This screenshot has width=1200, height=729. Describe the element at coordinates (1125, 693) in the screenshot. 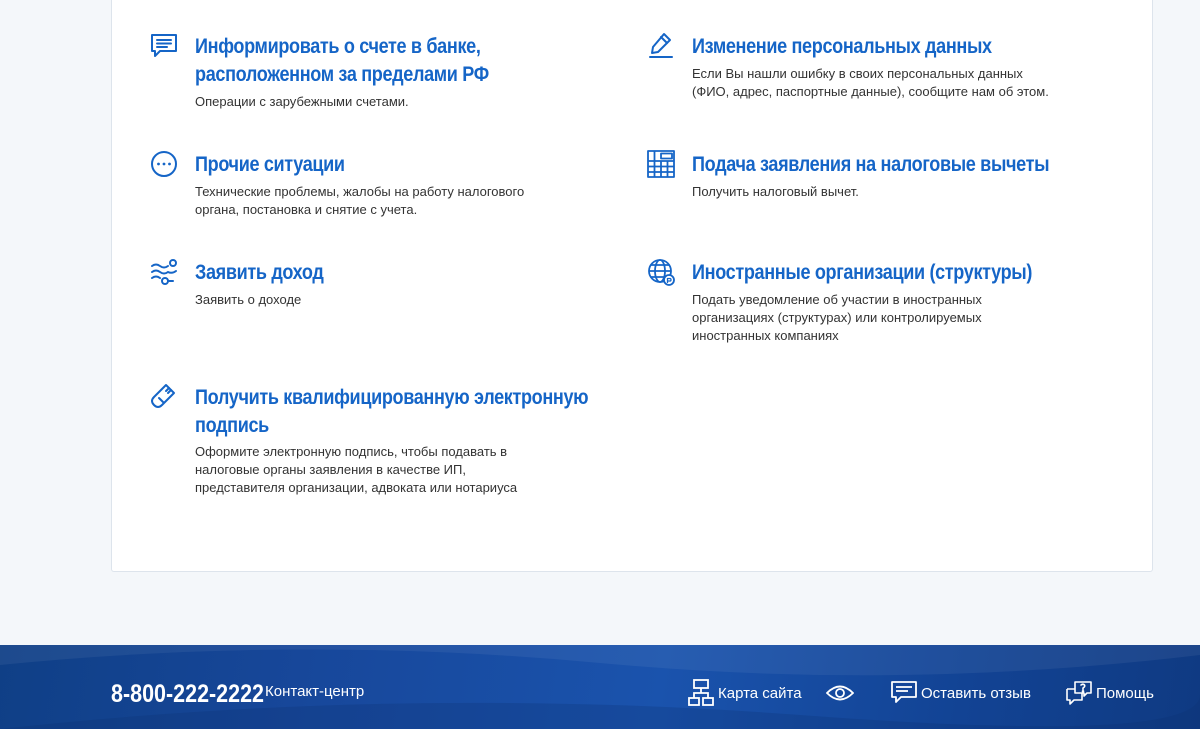

I see `help-label: Помощь` at that location.